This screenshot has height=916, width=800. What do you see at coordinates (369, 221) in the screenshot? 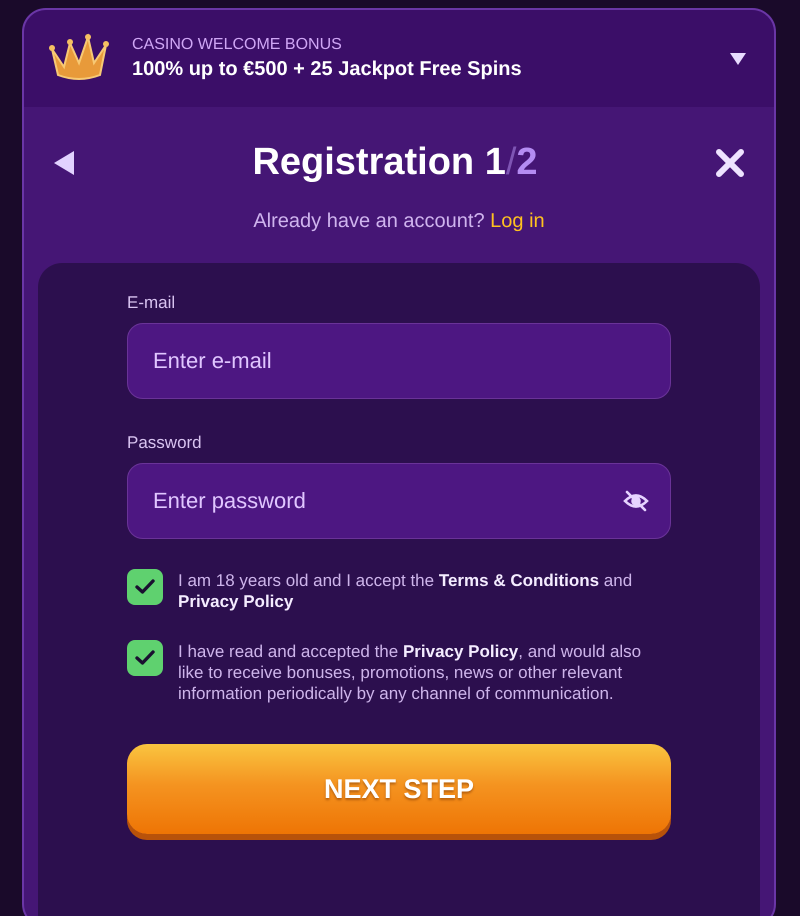
I see `login-prompt: Already have an account?` at bounding box center [369, 221].